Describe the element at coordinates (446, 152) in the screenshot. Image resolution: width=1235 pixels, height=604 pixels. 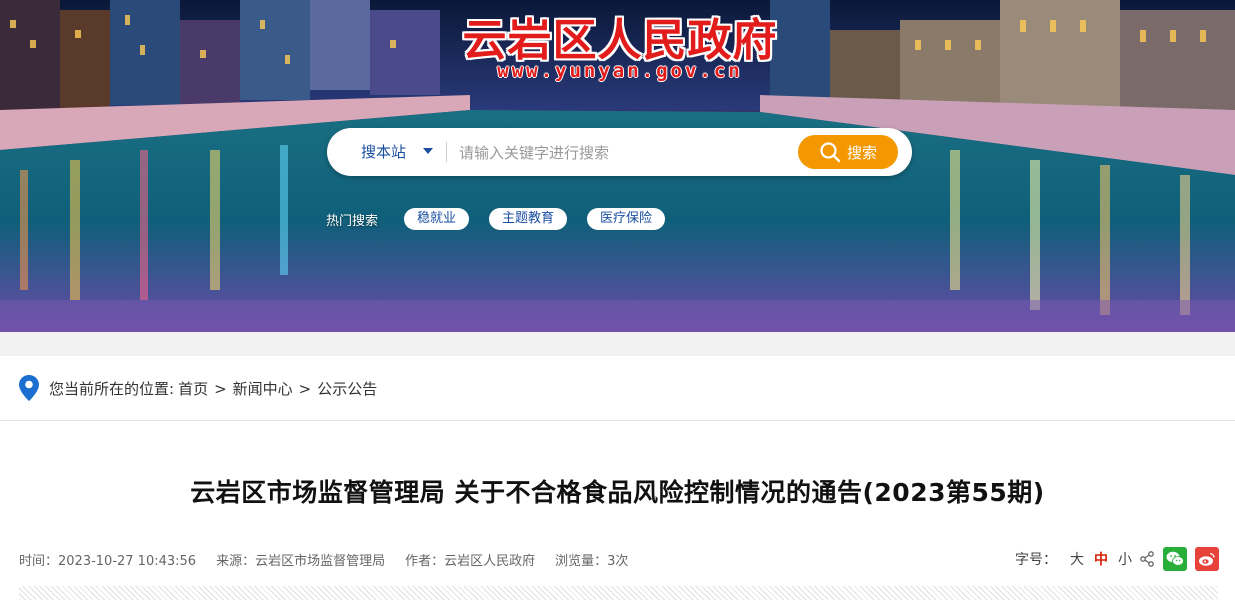
I see `search-divider` at that location.